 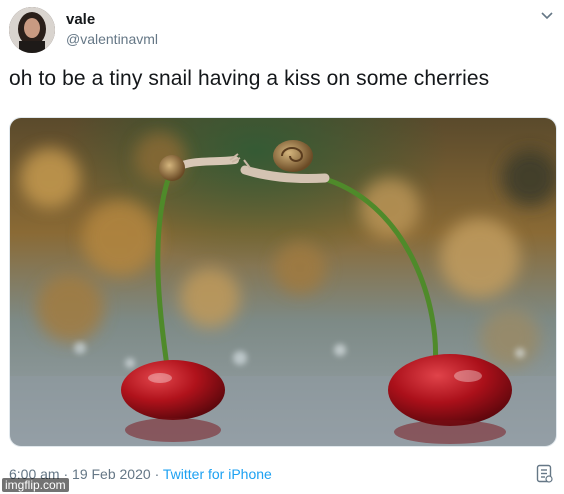 What do you see at coordinates (35, 485) in the screenshot?
I see `imgflip-watermark: imgflip.com` at bounding box center [35, 485].